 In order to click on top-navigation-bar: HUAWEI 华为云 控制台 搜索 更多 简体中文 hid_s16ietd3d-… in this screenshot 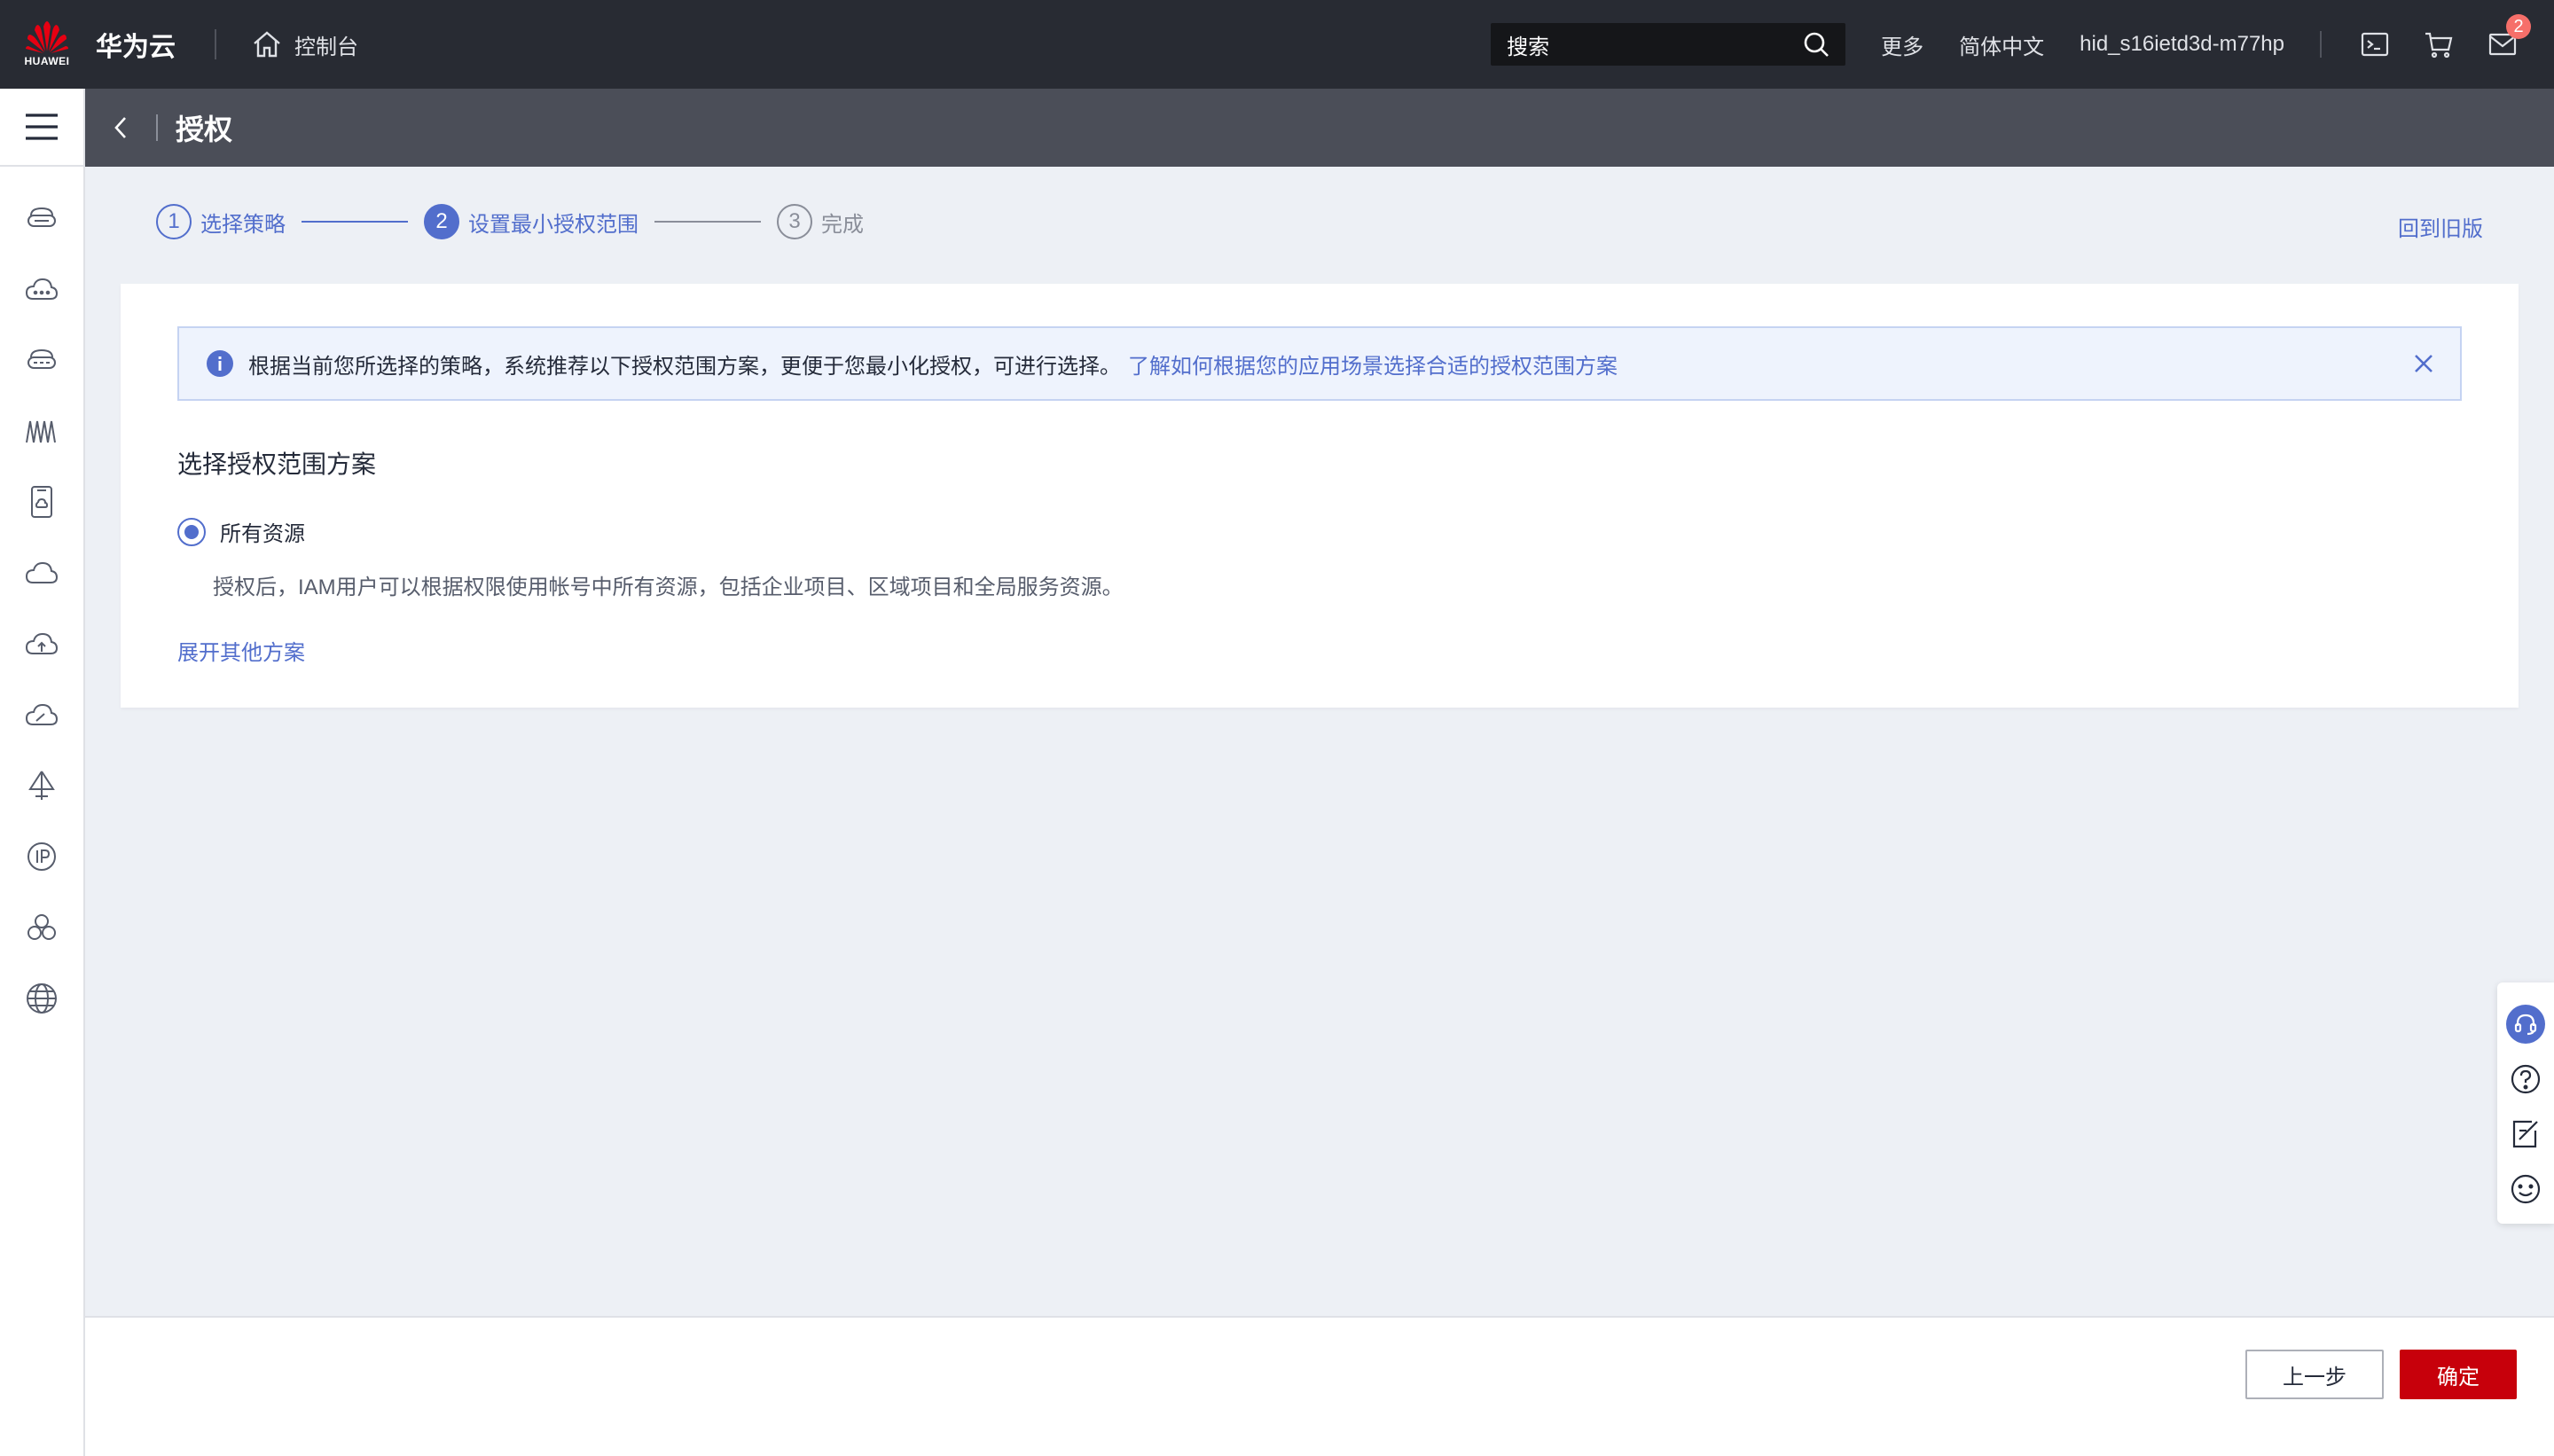, I will do `click(1277, 44)`.